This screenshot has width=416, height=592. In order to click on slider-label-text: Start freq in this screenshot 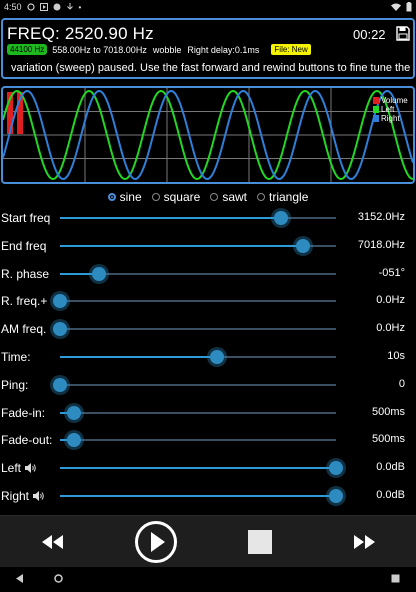, I will do `click(26, 218)`.